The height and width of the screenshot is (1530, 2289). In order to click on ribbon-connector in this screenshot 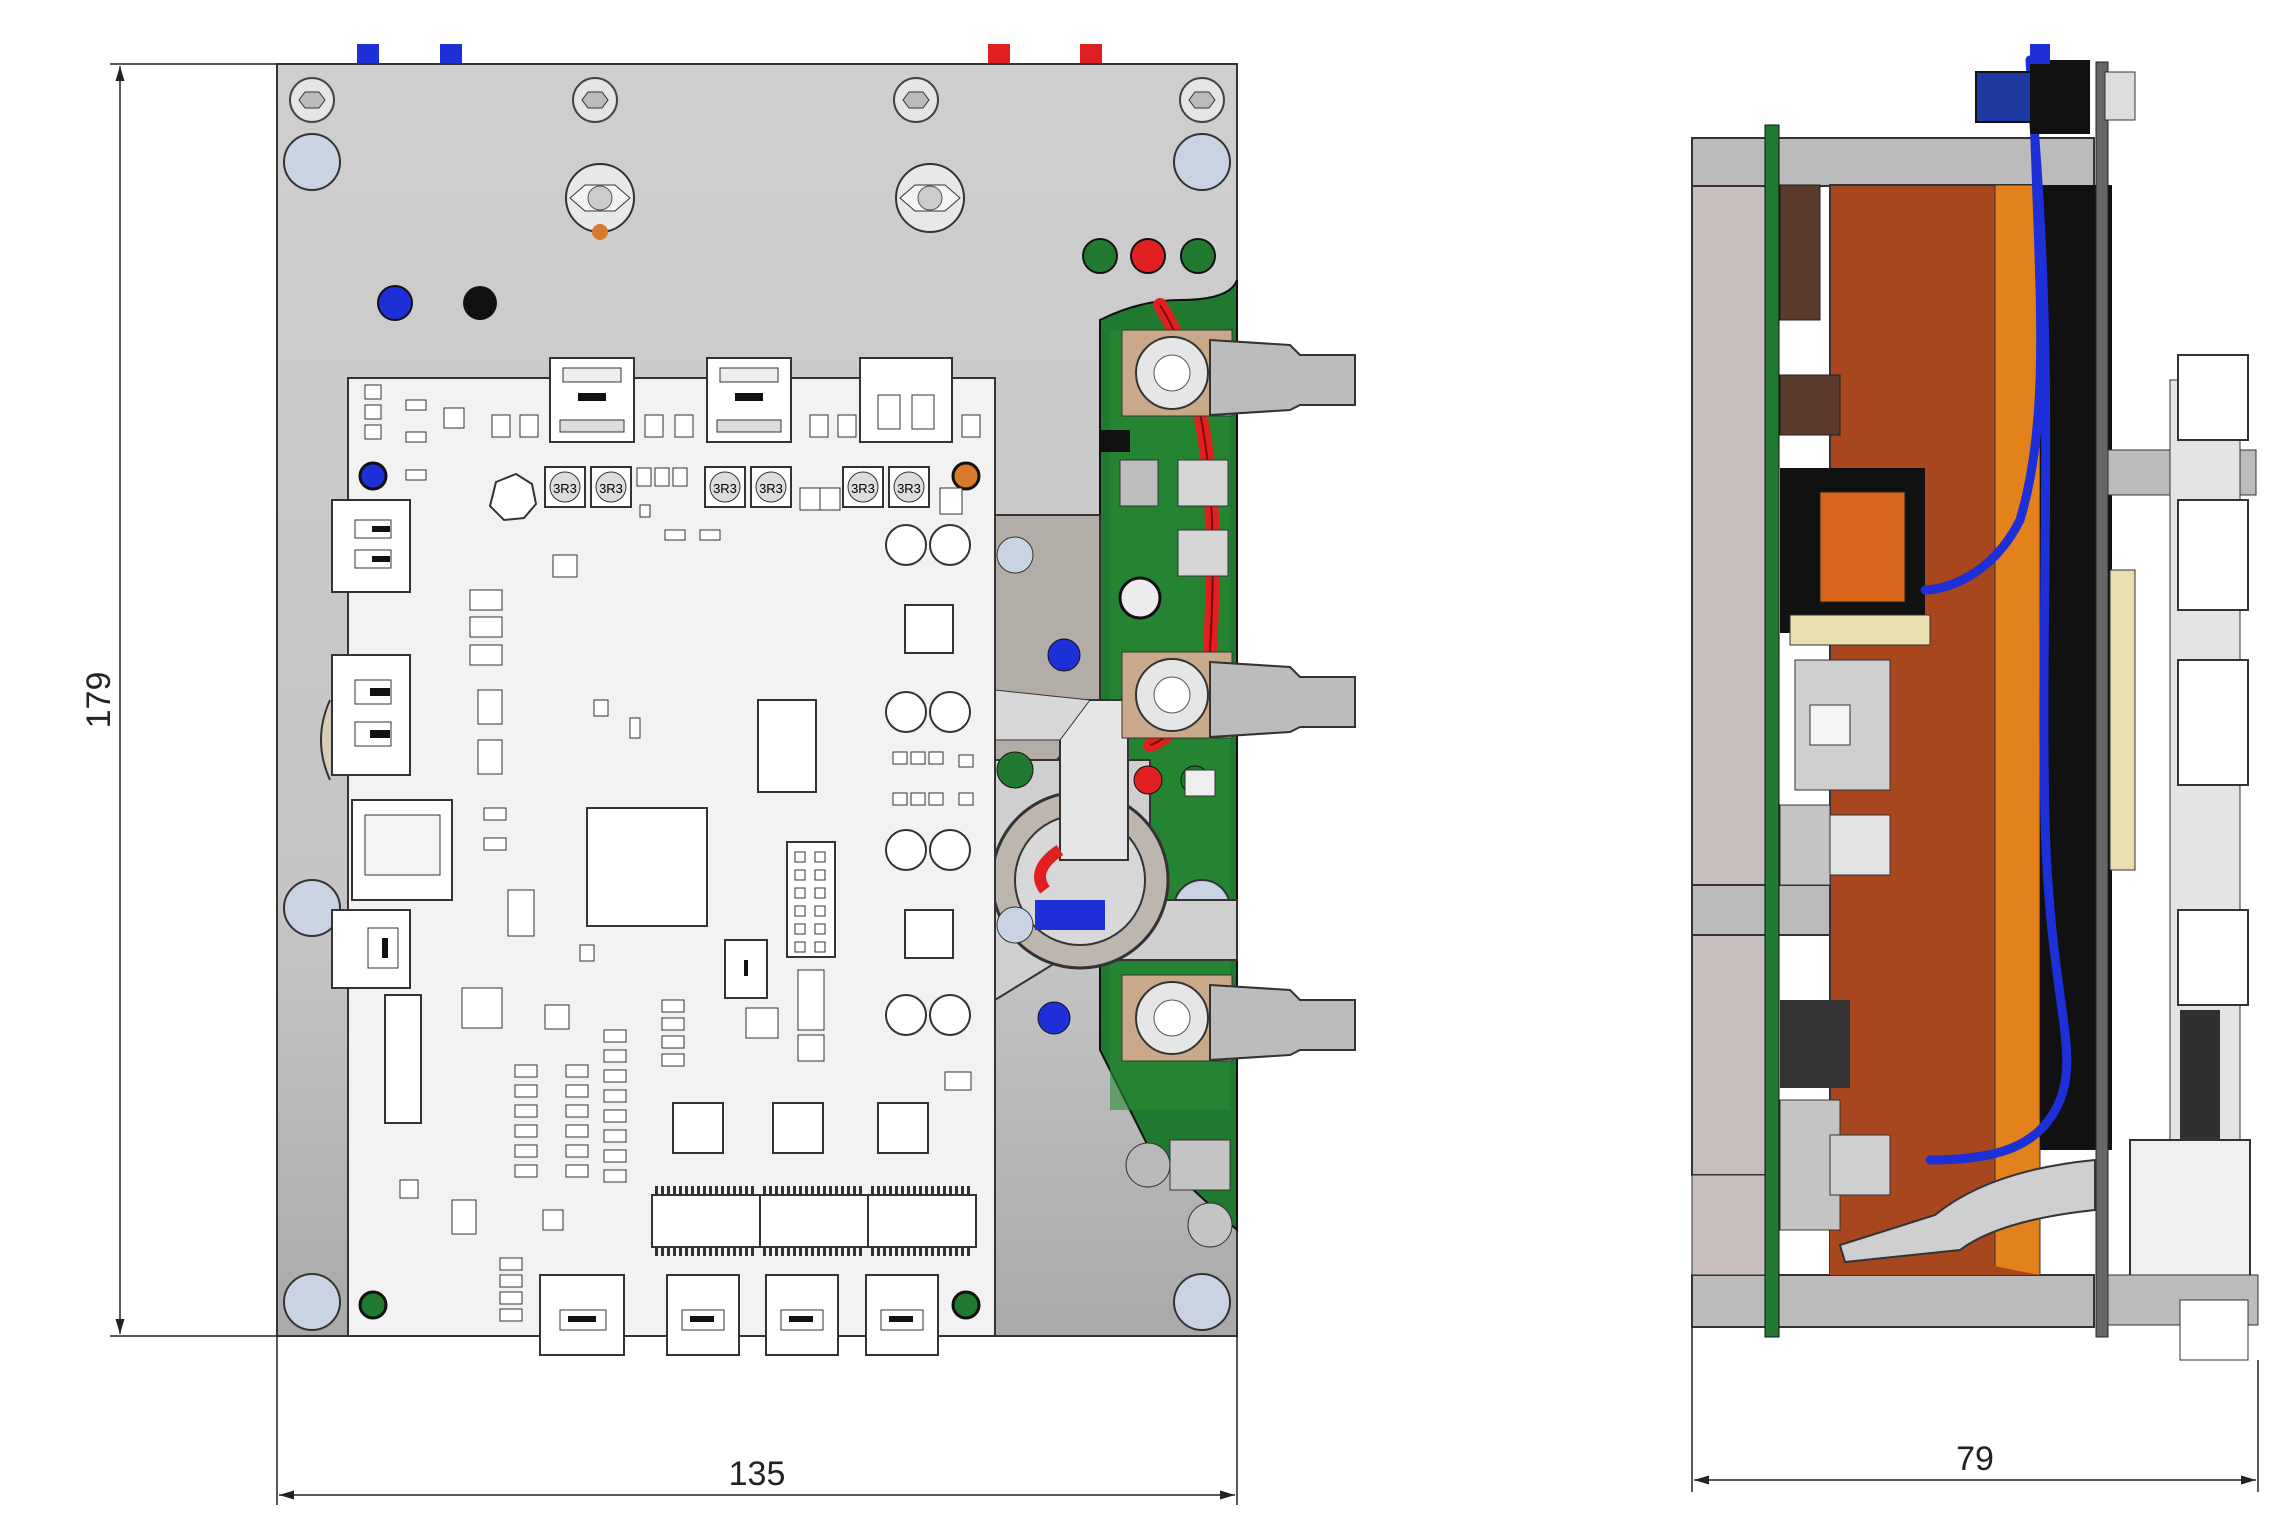, I will do `click(403, 1059)`.